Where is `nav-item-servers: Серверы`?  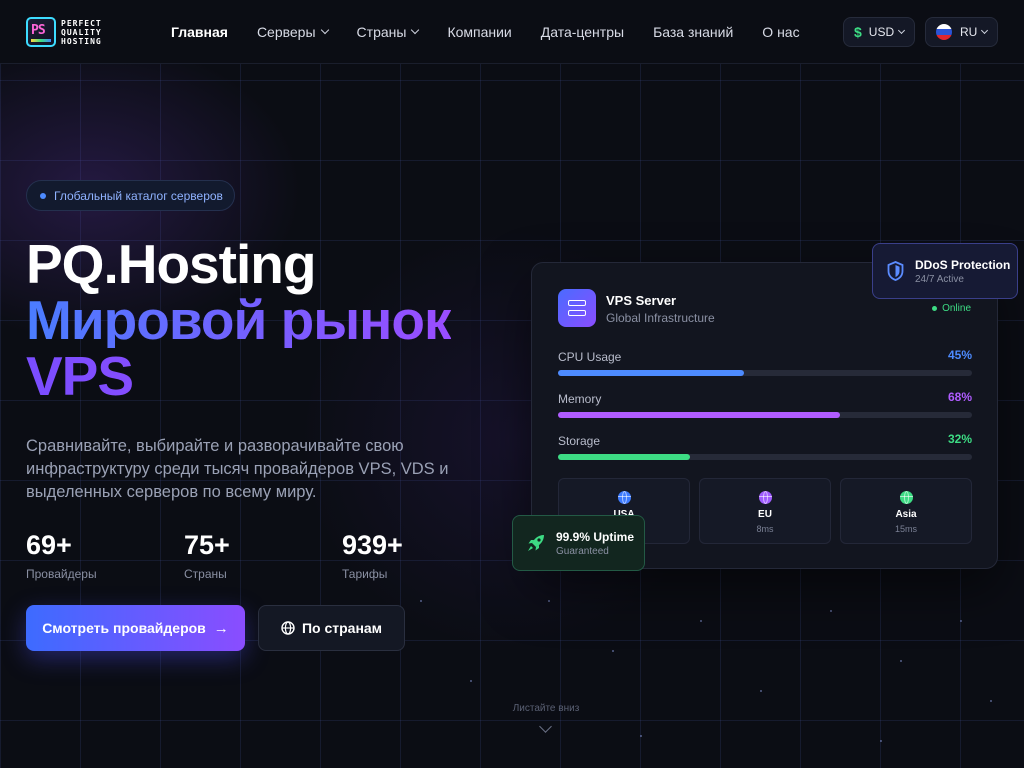 nav-item-servers: Серверы is located at coordinates (292, 32).